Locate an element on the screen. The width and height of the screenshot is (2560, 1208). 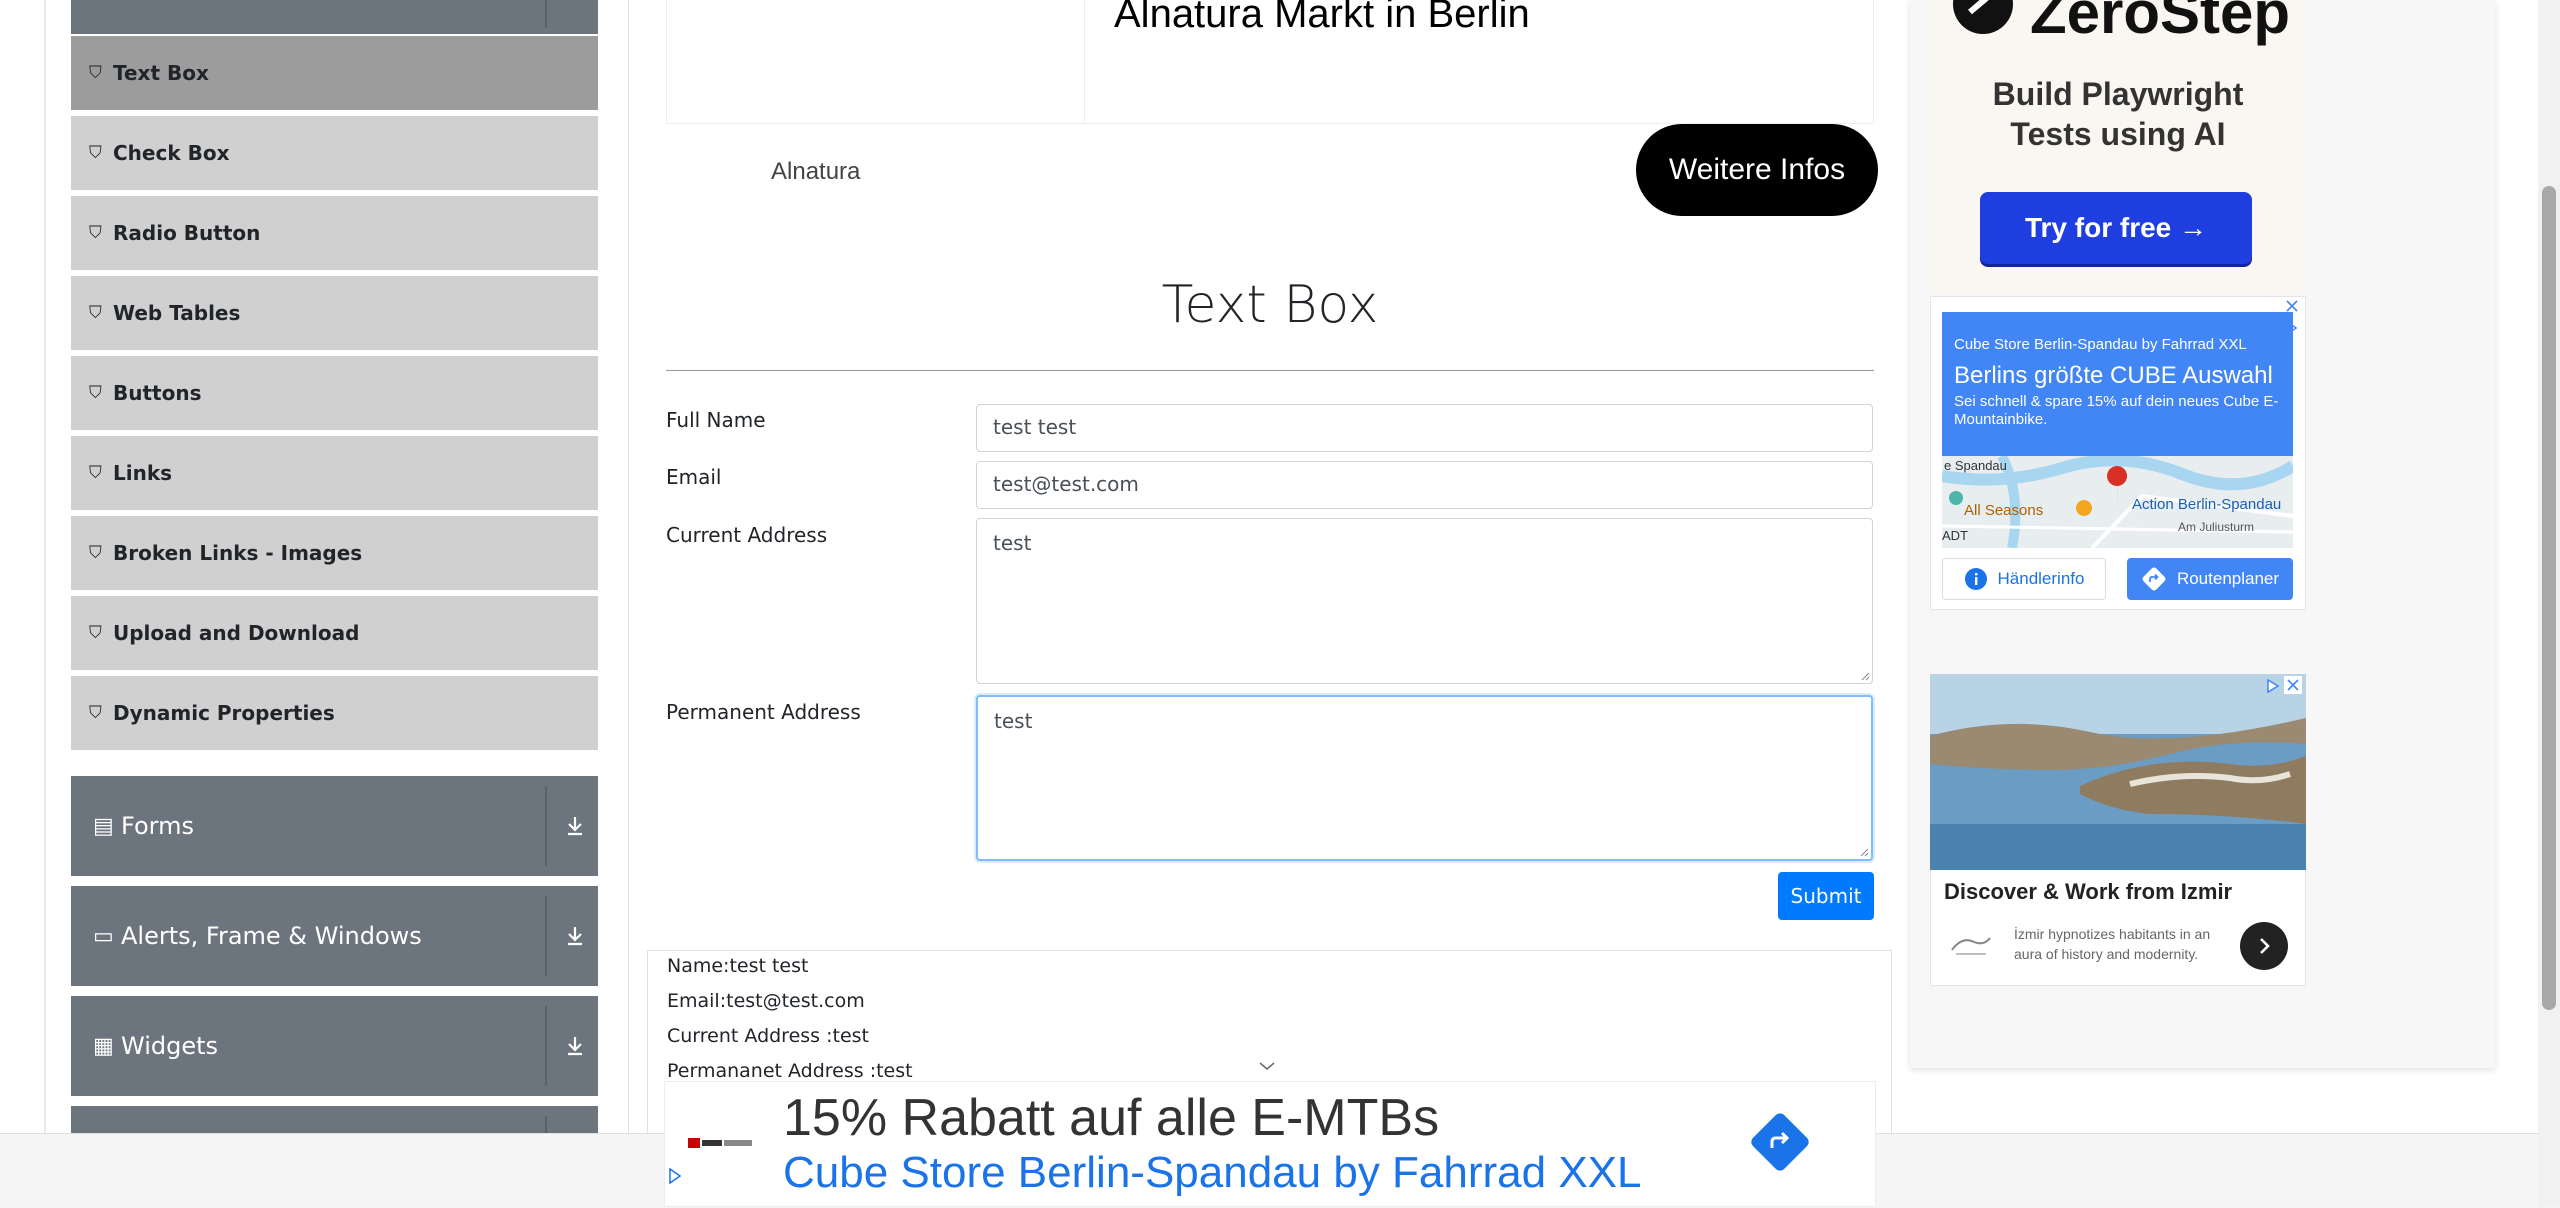
zerostep-logo-icon is located at coordinates (1983, 17).